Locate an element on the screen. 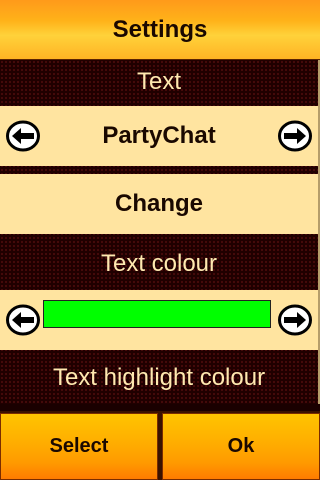 The height and width of the screenshot is (480, 320). page-title: Settings is located at coordinates (160, 29).